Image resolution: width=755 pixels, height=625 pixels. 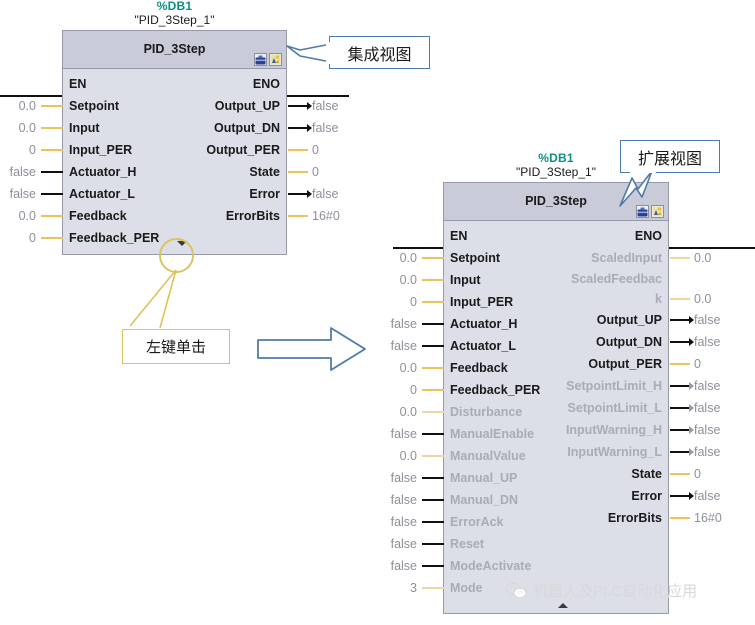 I want to click on output-pin-value: 0.0, so click(x=703, y=298).